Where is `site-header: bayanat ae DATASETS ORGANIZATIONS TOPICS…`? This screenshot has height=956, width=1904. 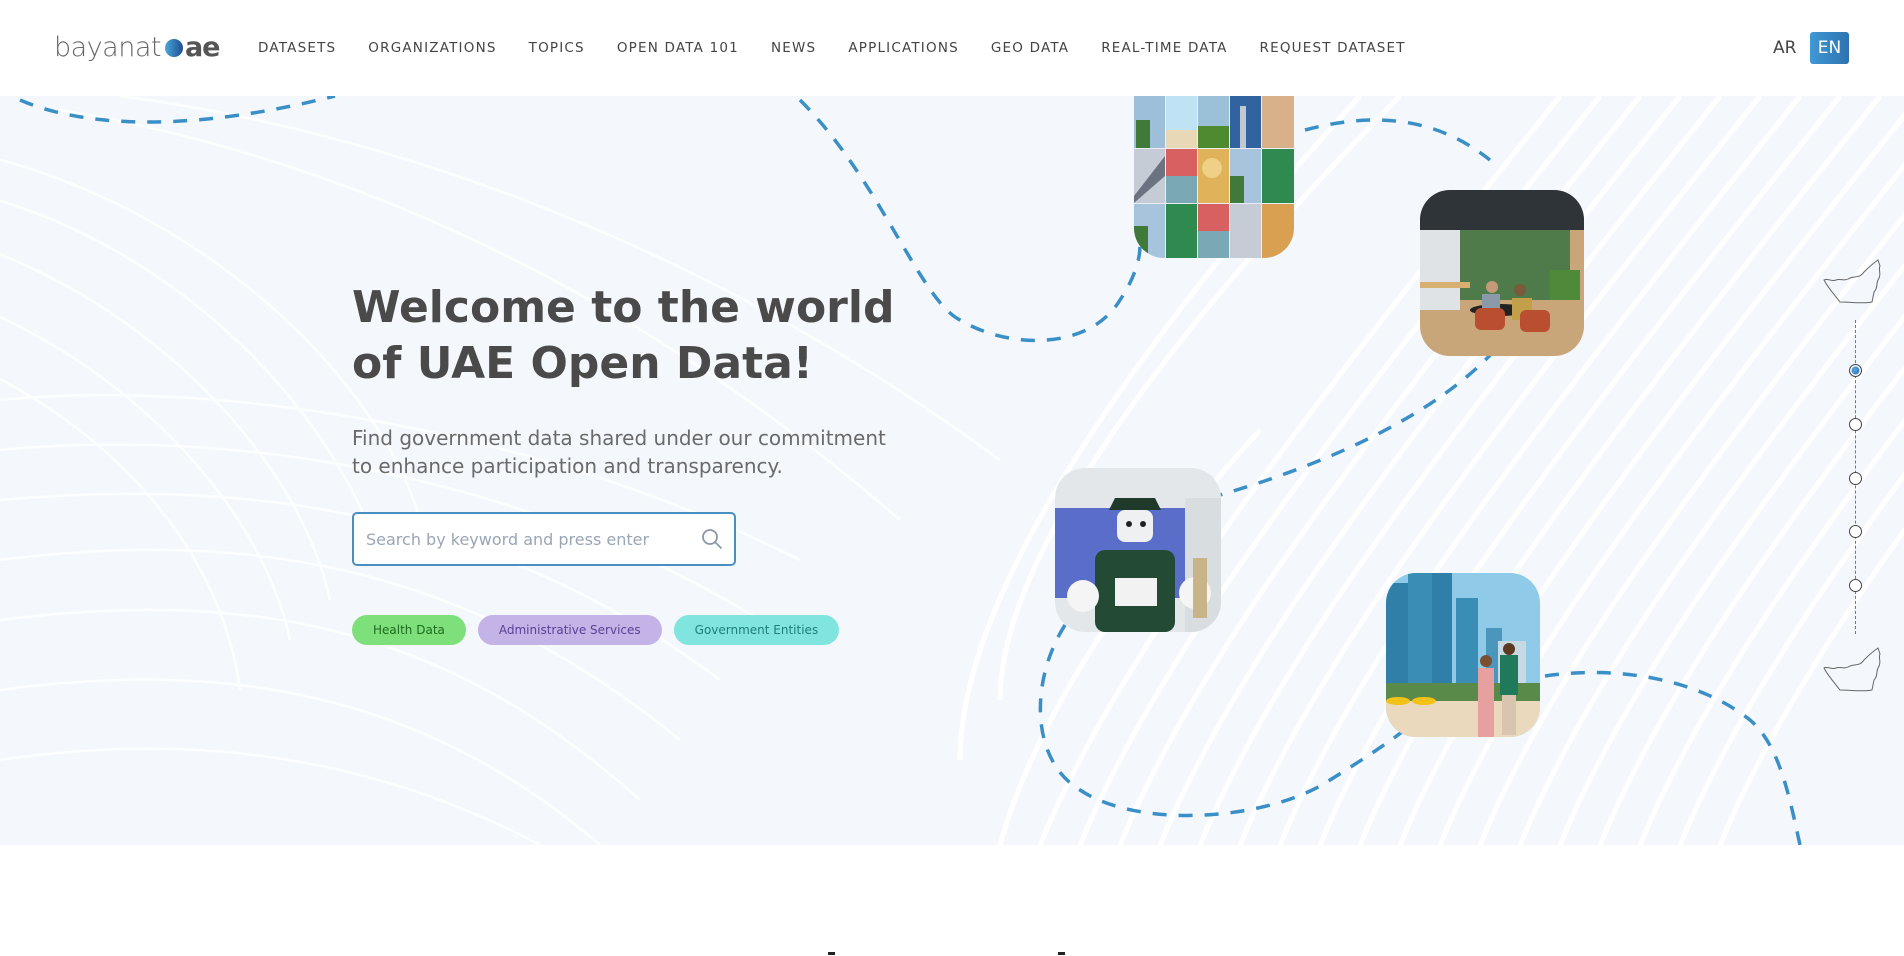
site-header: bayanat ae DATASETS ORGANIZATIONS TOPICS… is located at coordinates (952, 48).